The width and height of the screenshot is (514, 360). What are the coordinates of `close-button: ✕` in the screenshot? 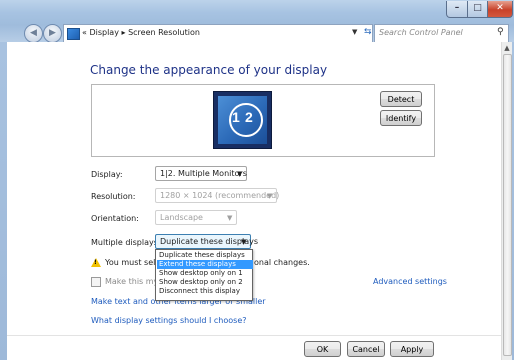 It's located at (500, 9).